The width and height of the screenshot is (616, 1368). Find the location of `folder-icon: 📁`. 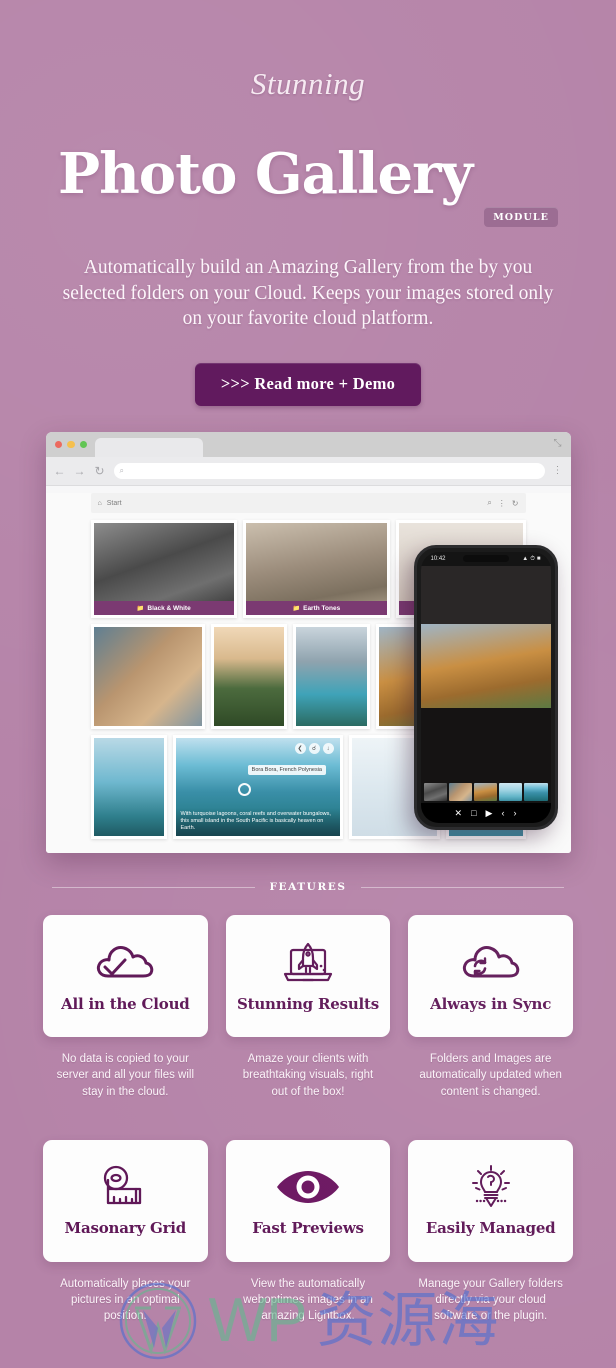

folder-icon: 📁 is located at coordinates (140, 608).